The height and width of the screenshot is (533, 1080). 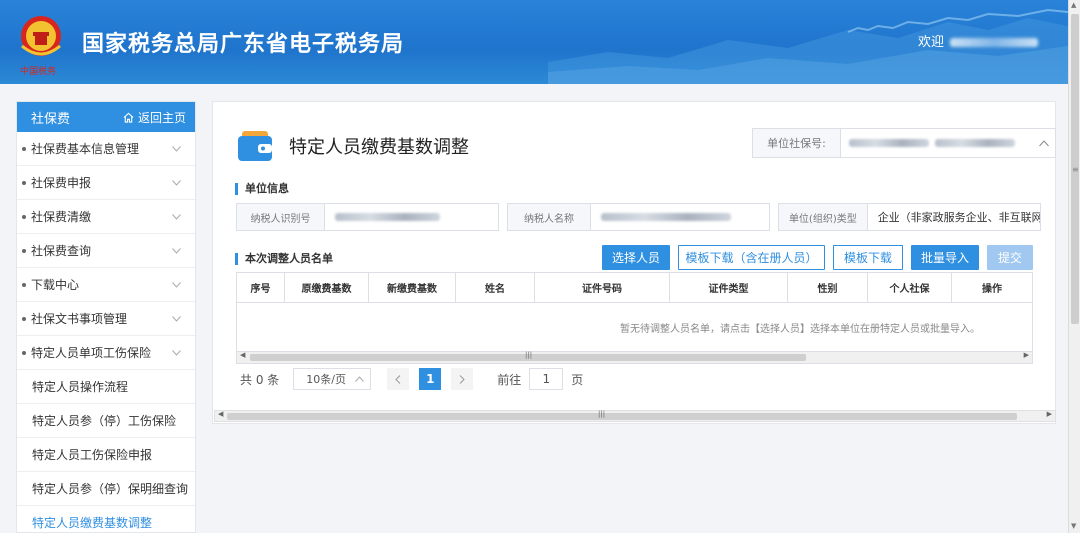 What do you see at coordinates (106, 251) in the screenshot?
I see `sidebar-item-query: 社保费查询` at bounding box center [106, 251].